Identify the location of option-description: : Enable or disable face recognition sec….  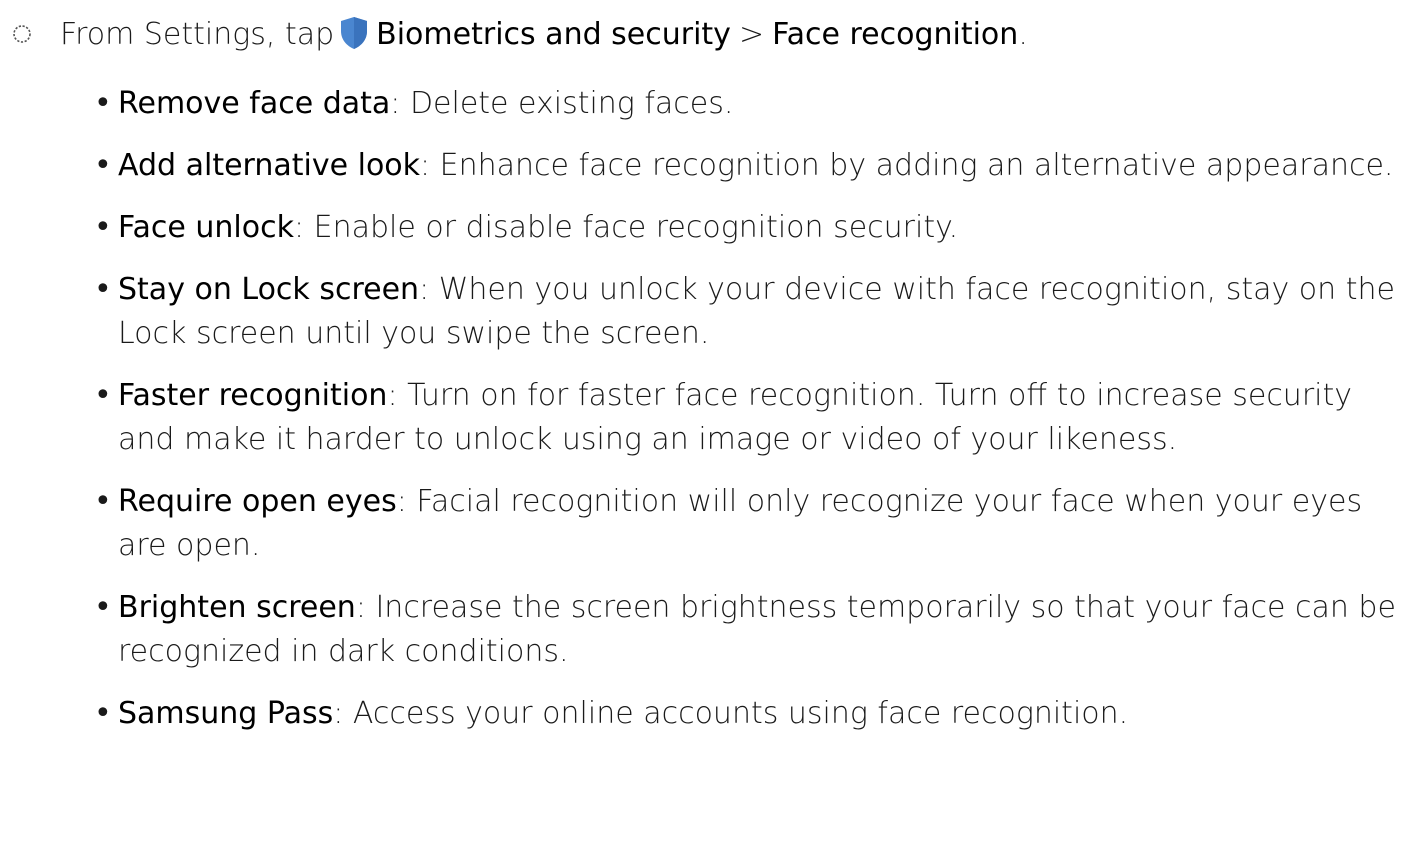
(626, 227).